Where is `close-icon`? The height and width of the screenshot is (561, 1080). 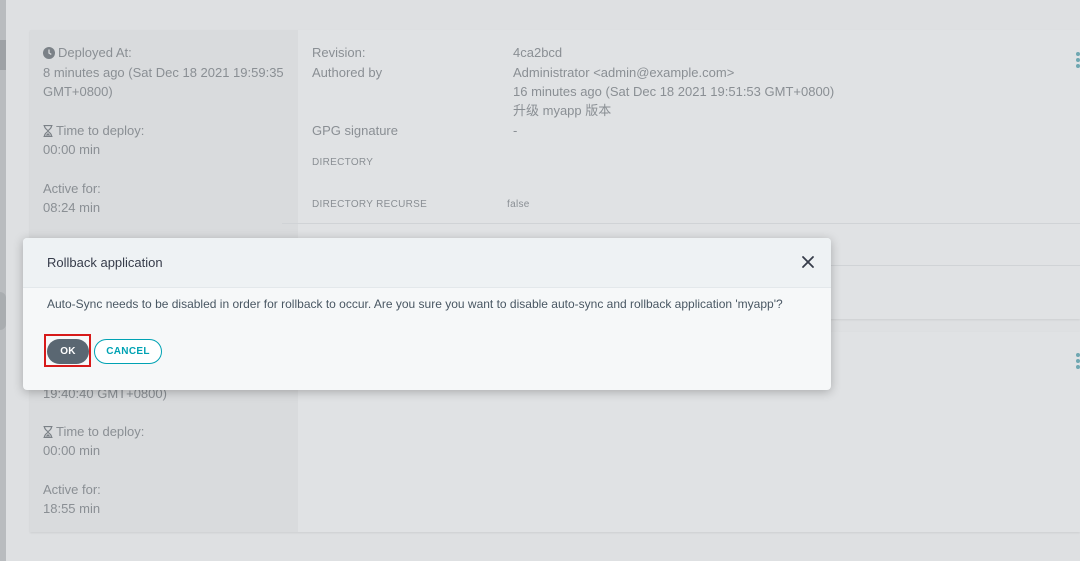
close-icon is located at coordinates (808, 262).